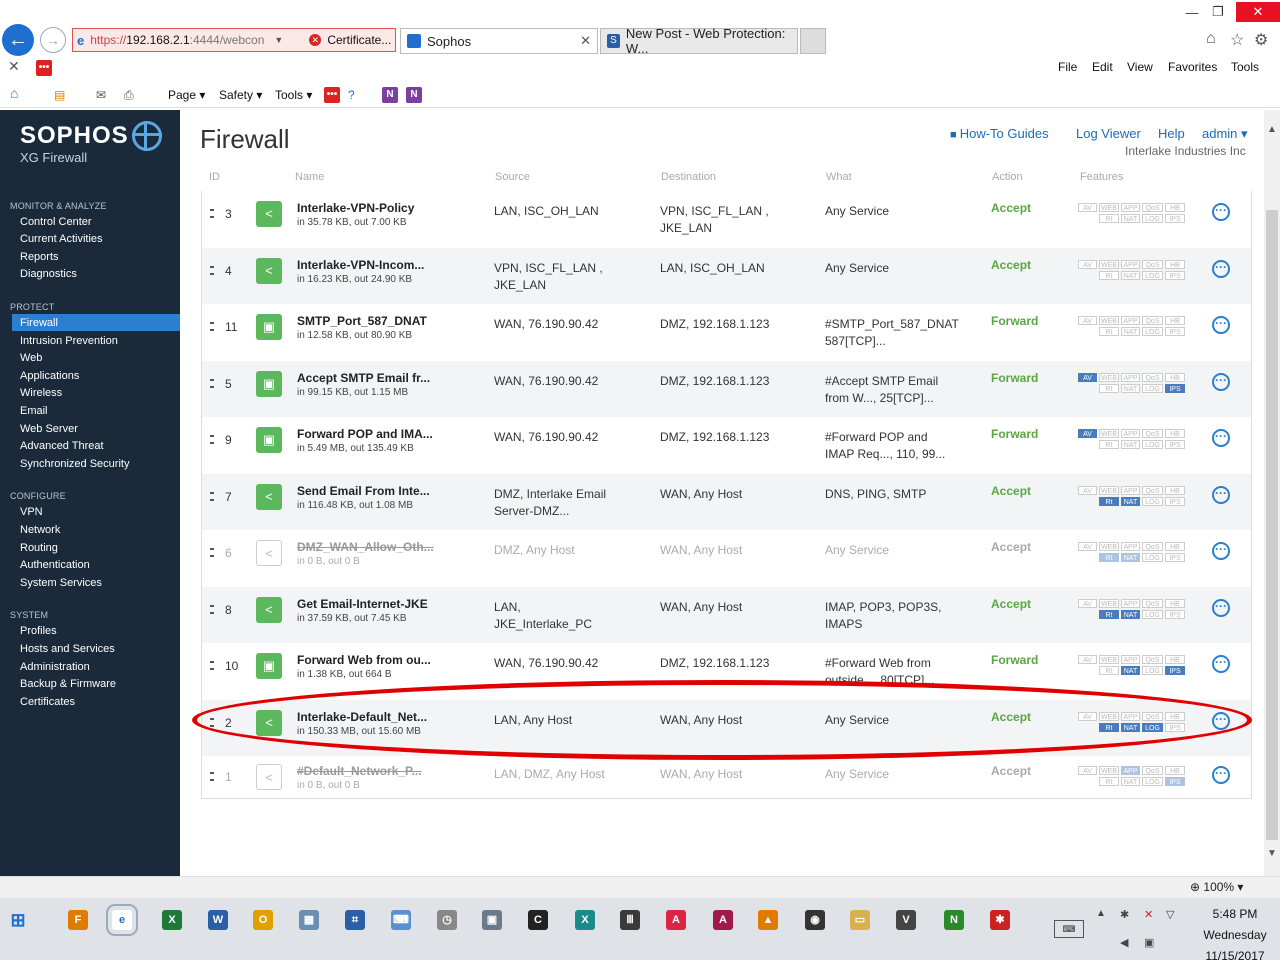  Describe the element at coordinates (39, 548) in the screenshot. I see `sidebar-item-routing: Routing` at that location.